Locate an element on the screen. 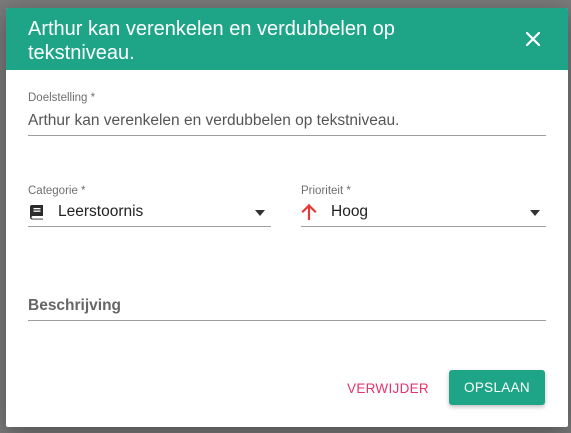 Image resolution: width=571 pixels, height=433 pixels. description-label: Beschrijving is located at coordinates (75, 305).